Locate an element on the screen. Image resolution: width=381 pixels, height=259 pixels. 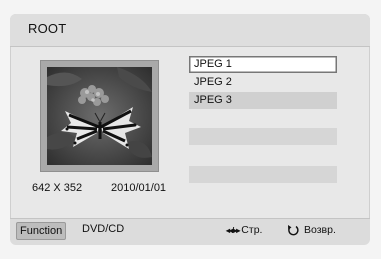
page-arrows-icon: ◂◂/▸▸ is located at coordinates (233, 230).